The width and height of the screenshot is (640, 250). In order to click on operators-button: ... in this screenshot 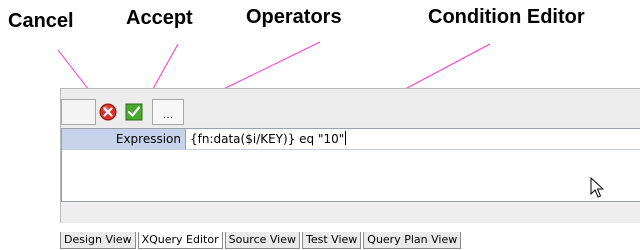, I will do `click(168, 112)`.